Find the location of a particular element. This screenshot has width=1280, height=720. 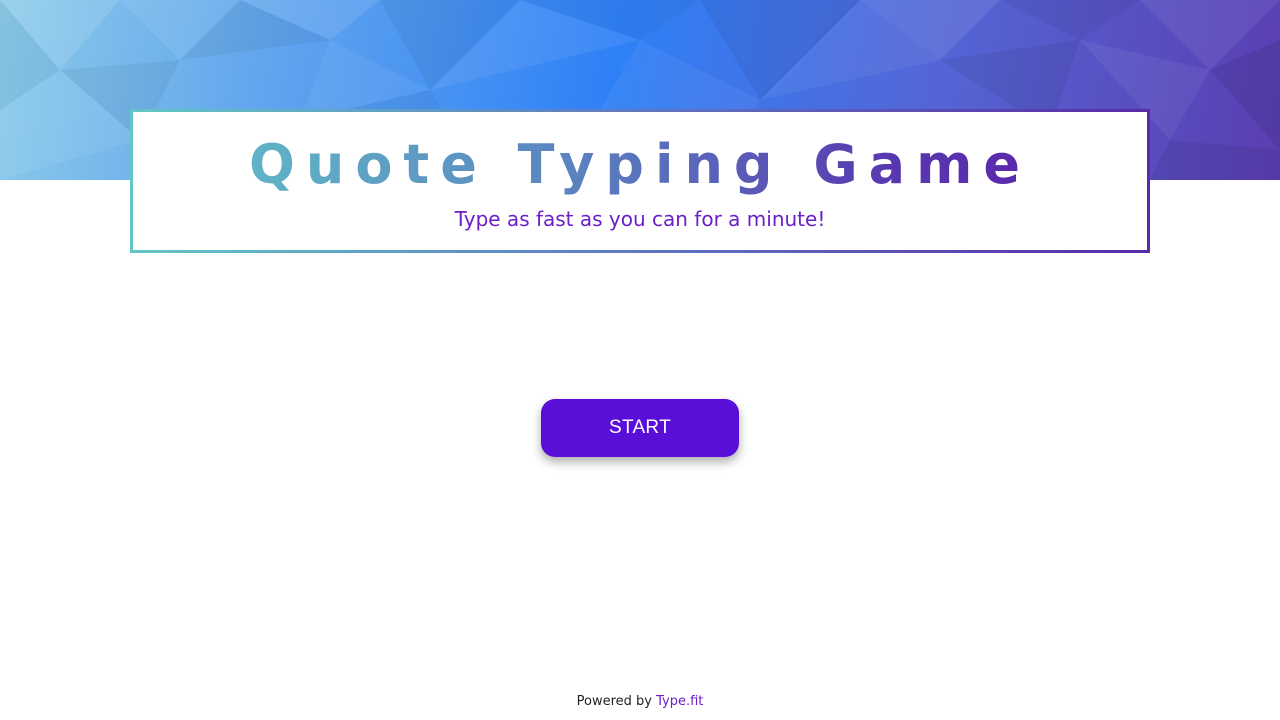

page-subtitle: Type as fast as you can for a minute! is located at coordinates (640, 219).